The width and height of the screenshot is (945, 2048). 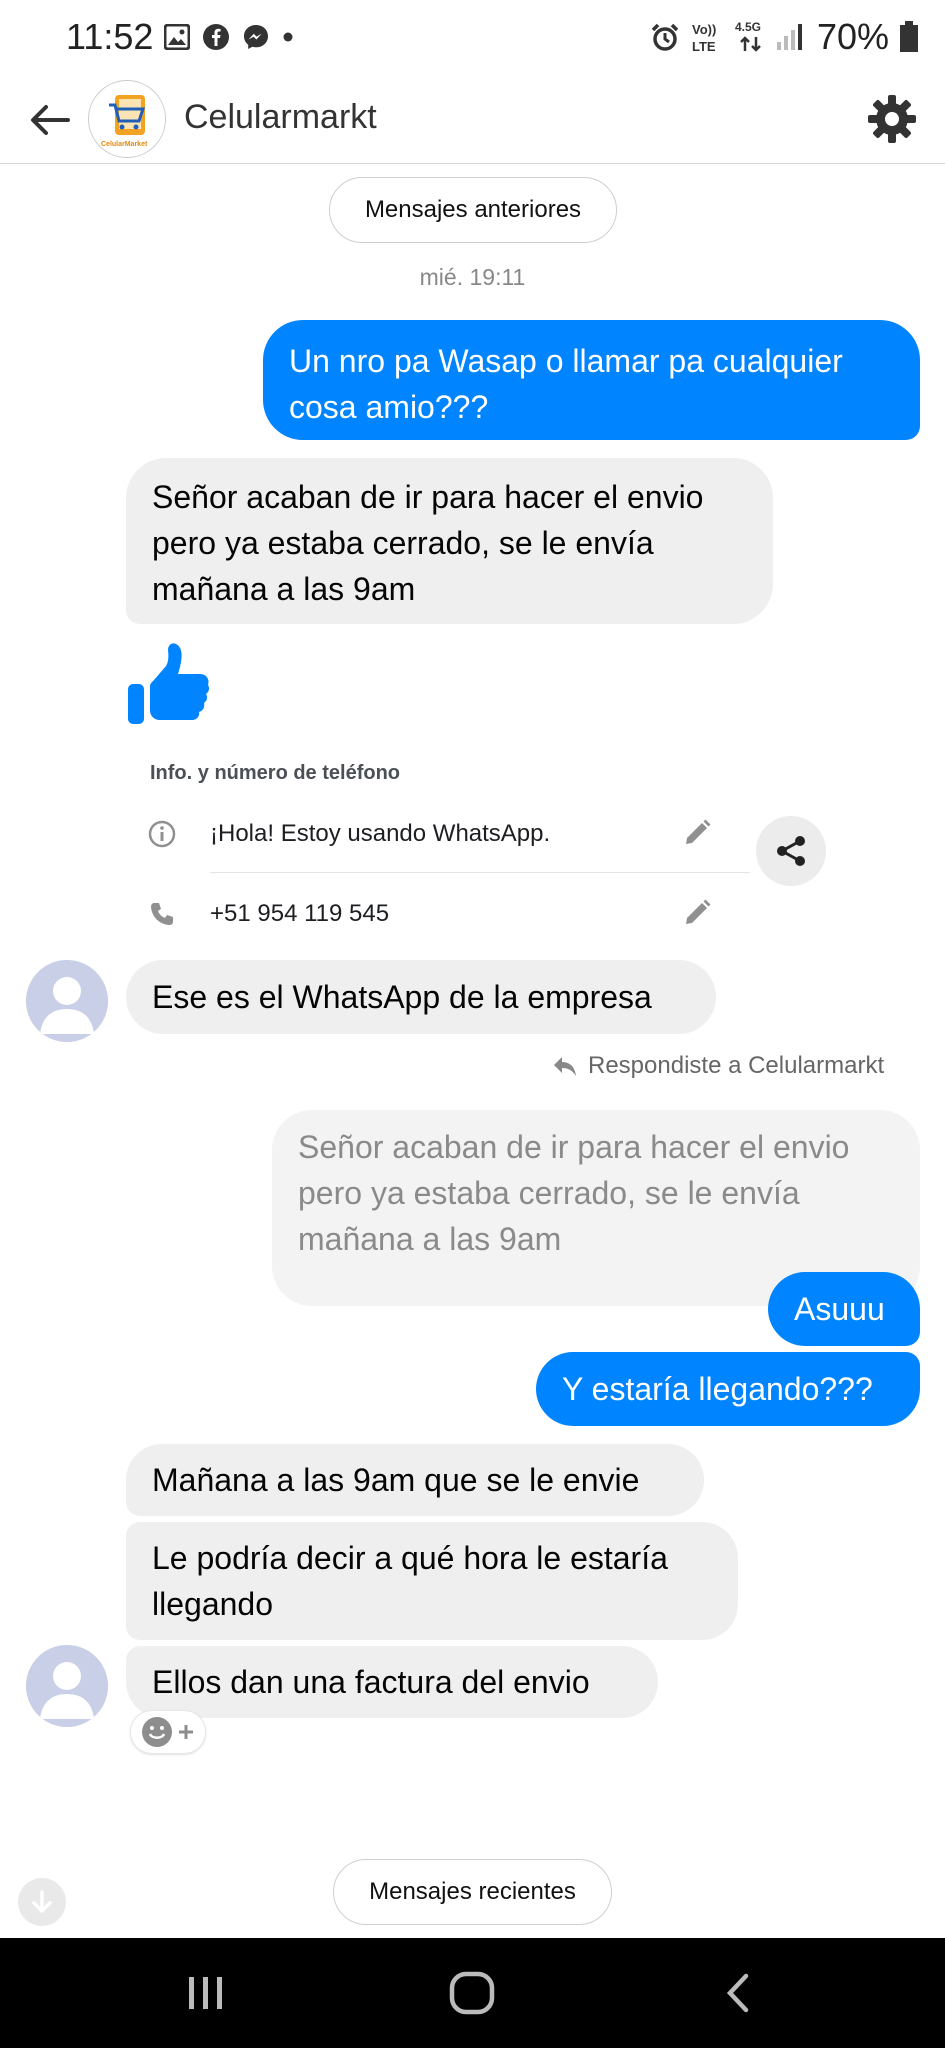 I want to click on page-name: Celularmarkt, so click(x=280, y=117).